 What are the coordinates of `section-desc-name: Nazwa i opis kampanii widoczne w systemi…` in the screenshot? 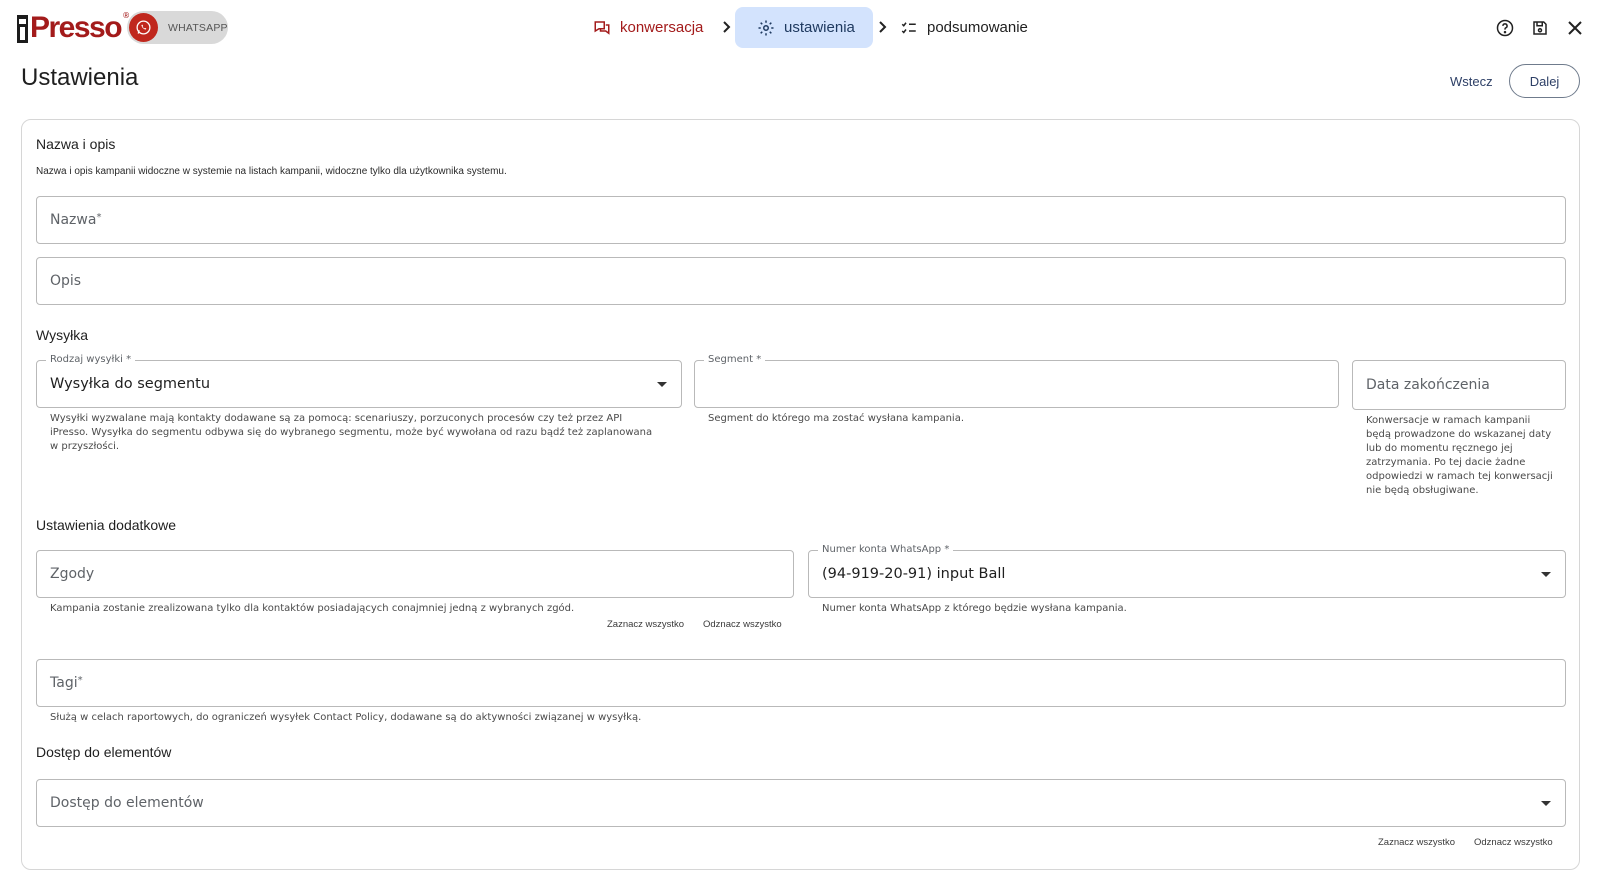 It's located at (271, 171).